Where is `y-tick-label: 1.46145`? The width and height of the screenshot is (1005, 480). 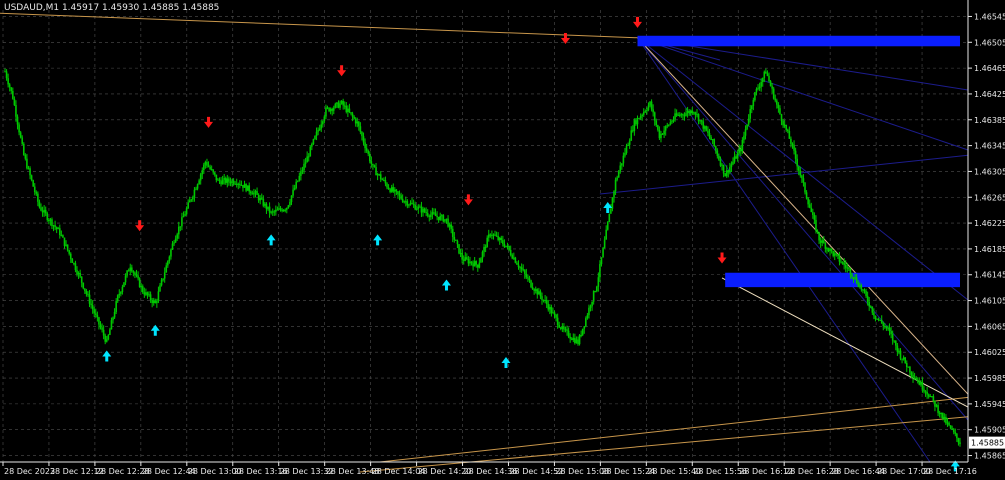
y-tick-label: 1.46145 is located at coordinates (989, 275).